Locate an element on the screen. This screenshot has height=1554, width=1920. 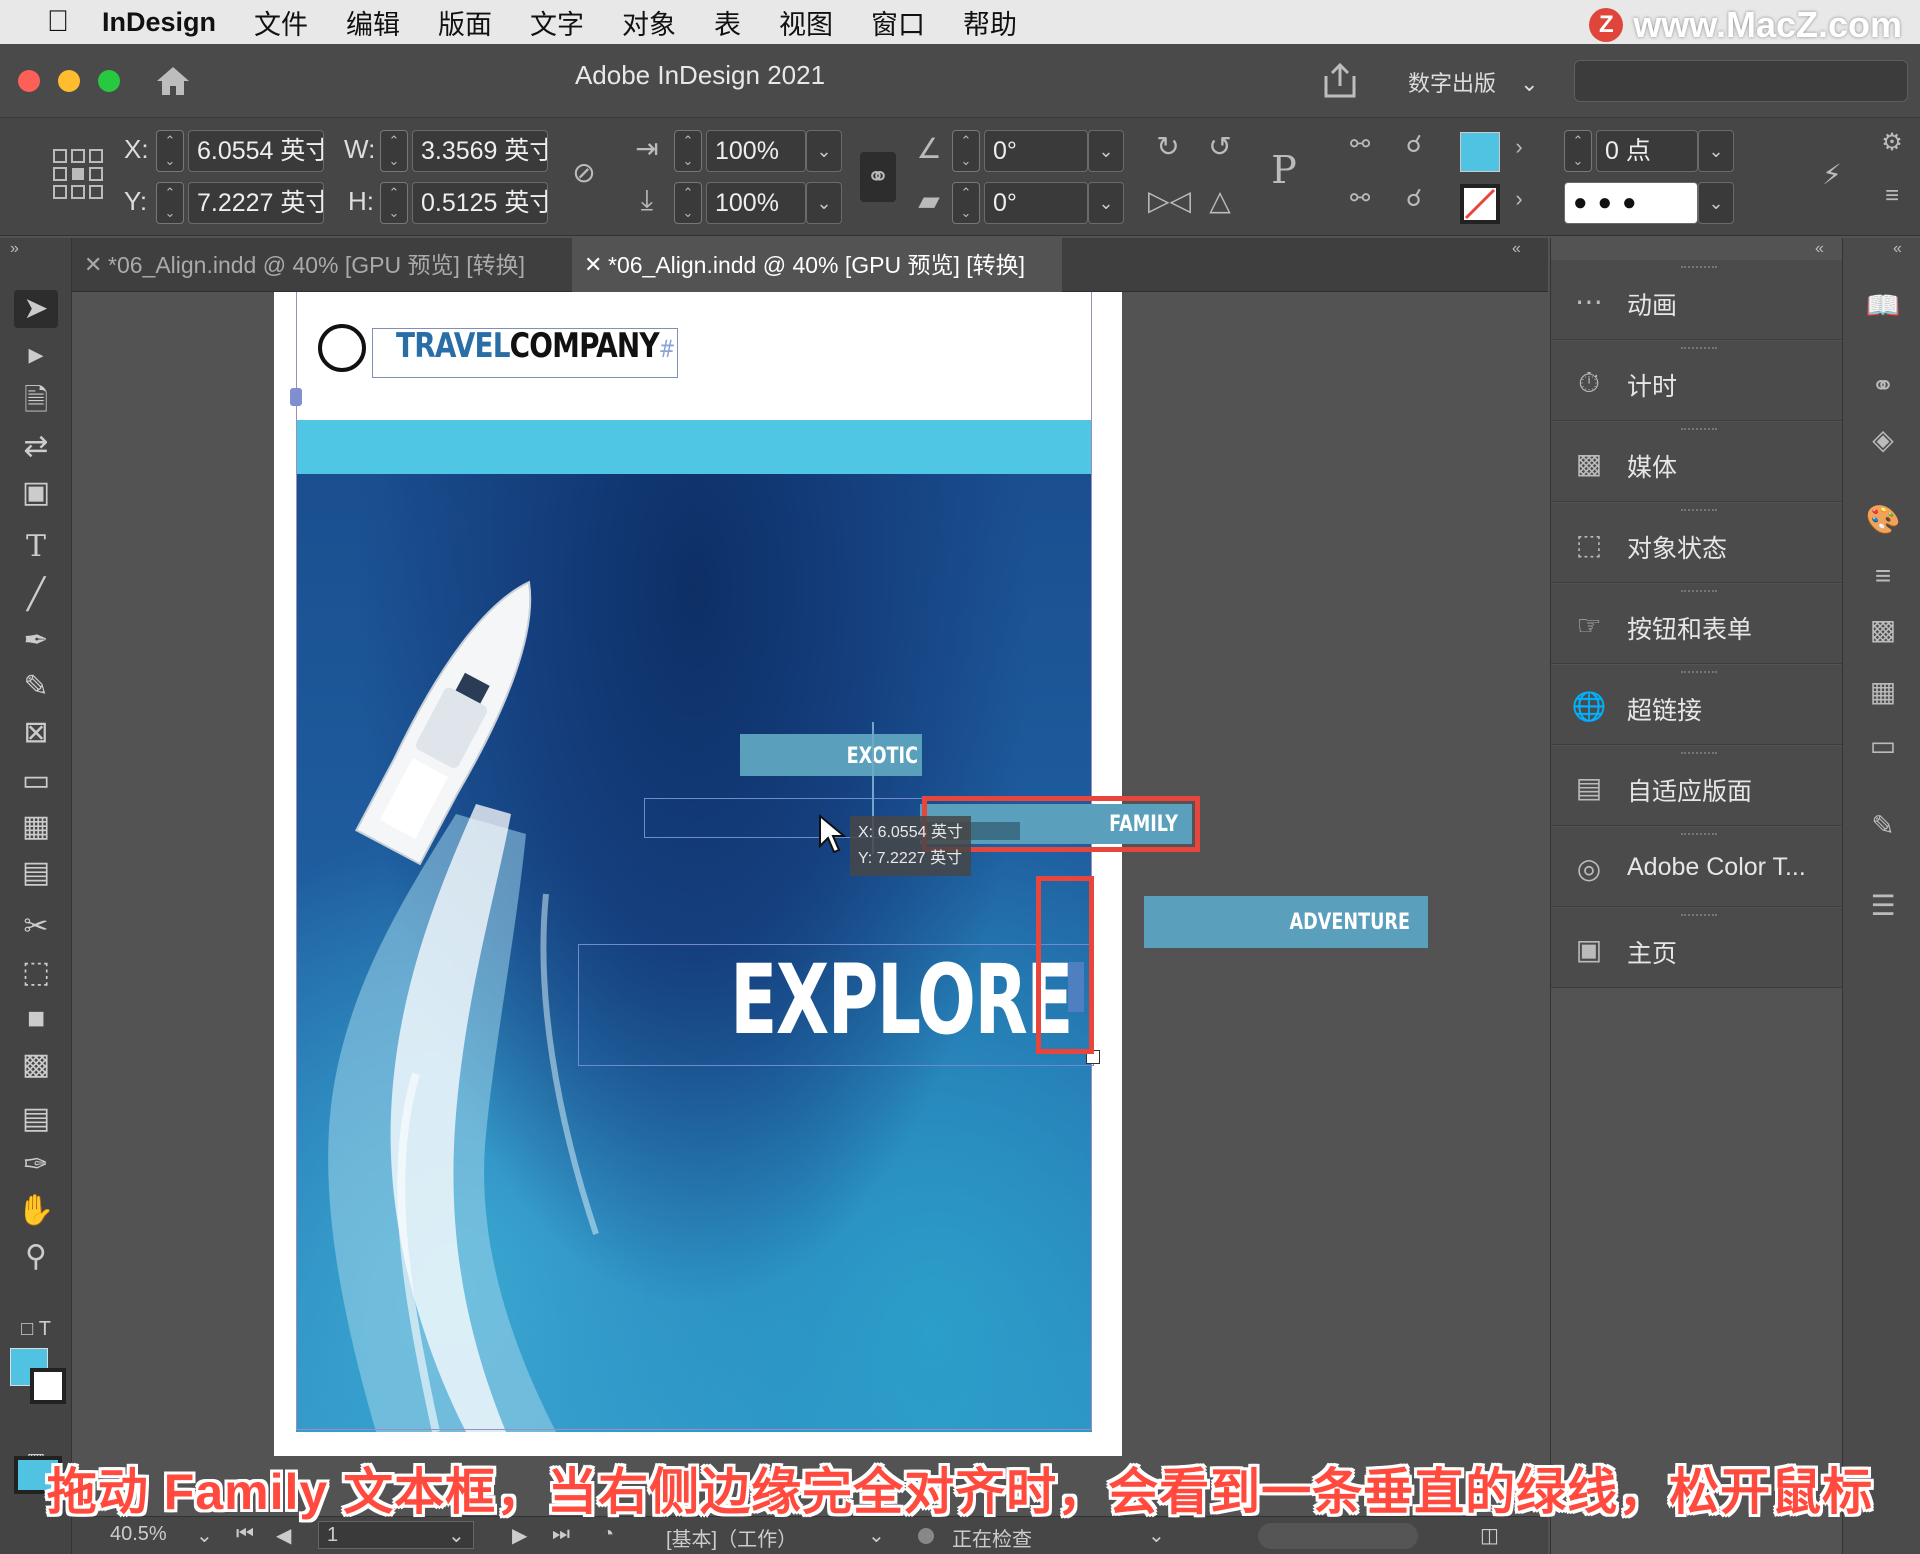
select-previous-icon: ☌ is located at coordinates (1414, 144).